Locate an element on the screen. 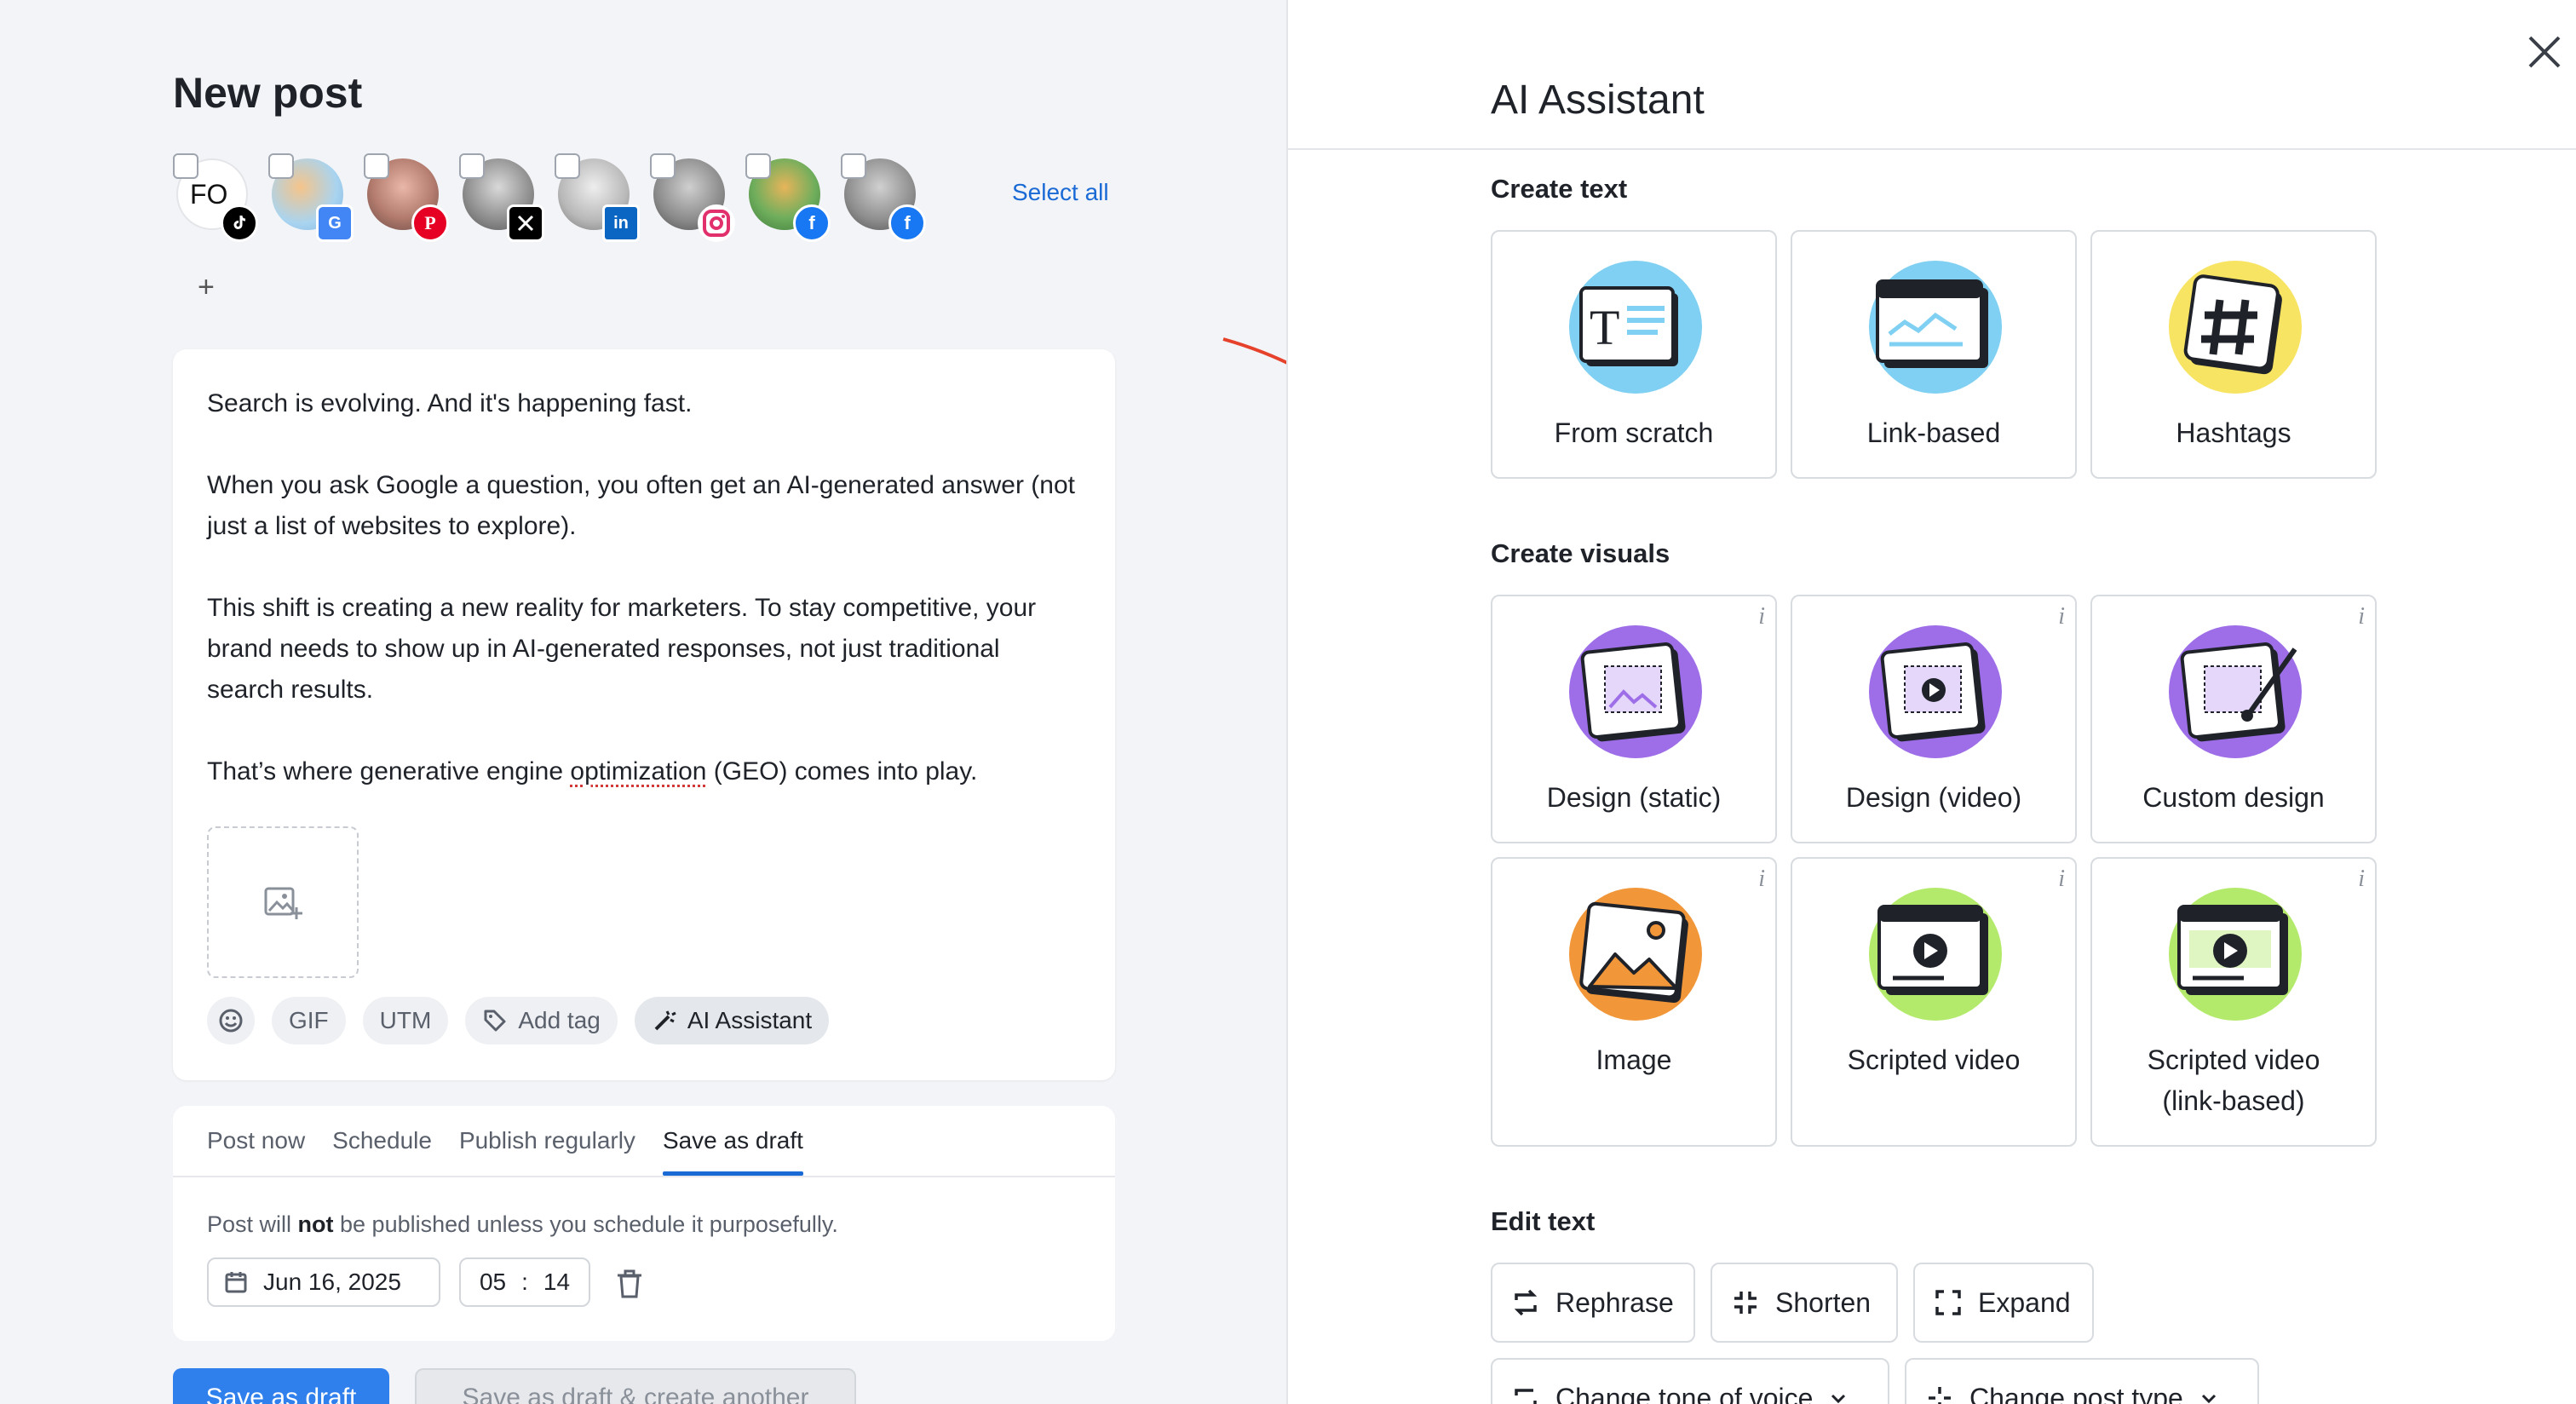 This screenshot has width=2576, height=1404. card-scripted-video-link-based: i Scripted video (link-based) is located at coordinates (2234, 1002).